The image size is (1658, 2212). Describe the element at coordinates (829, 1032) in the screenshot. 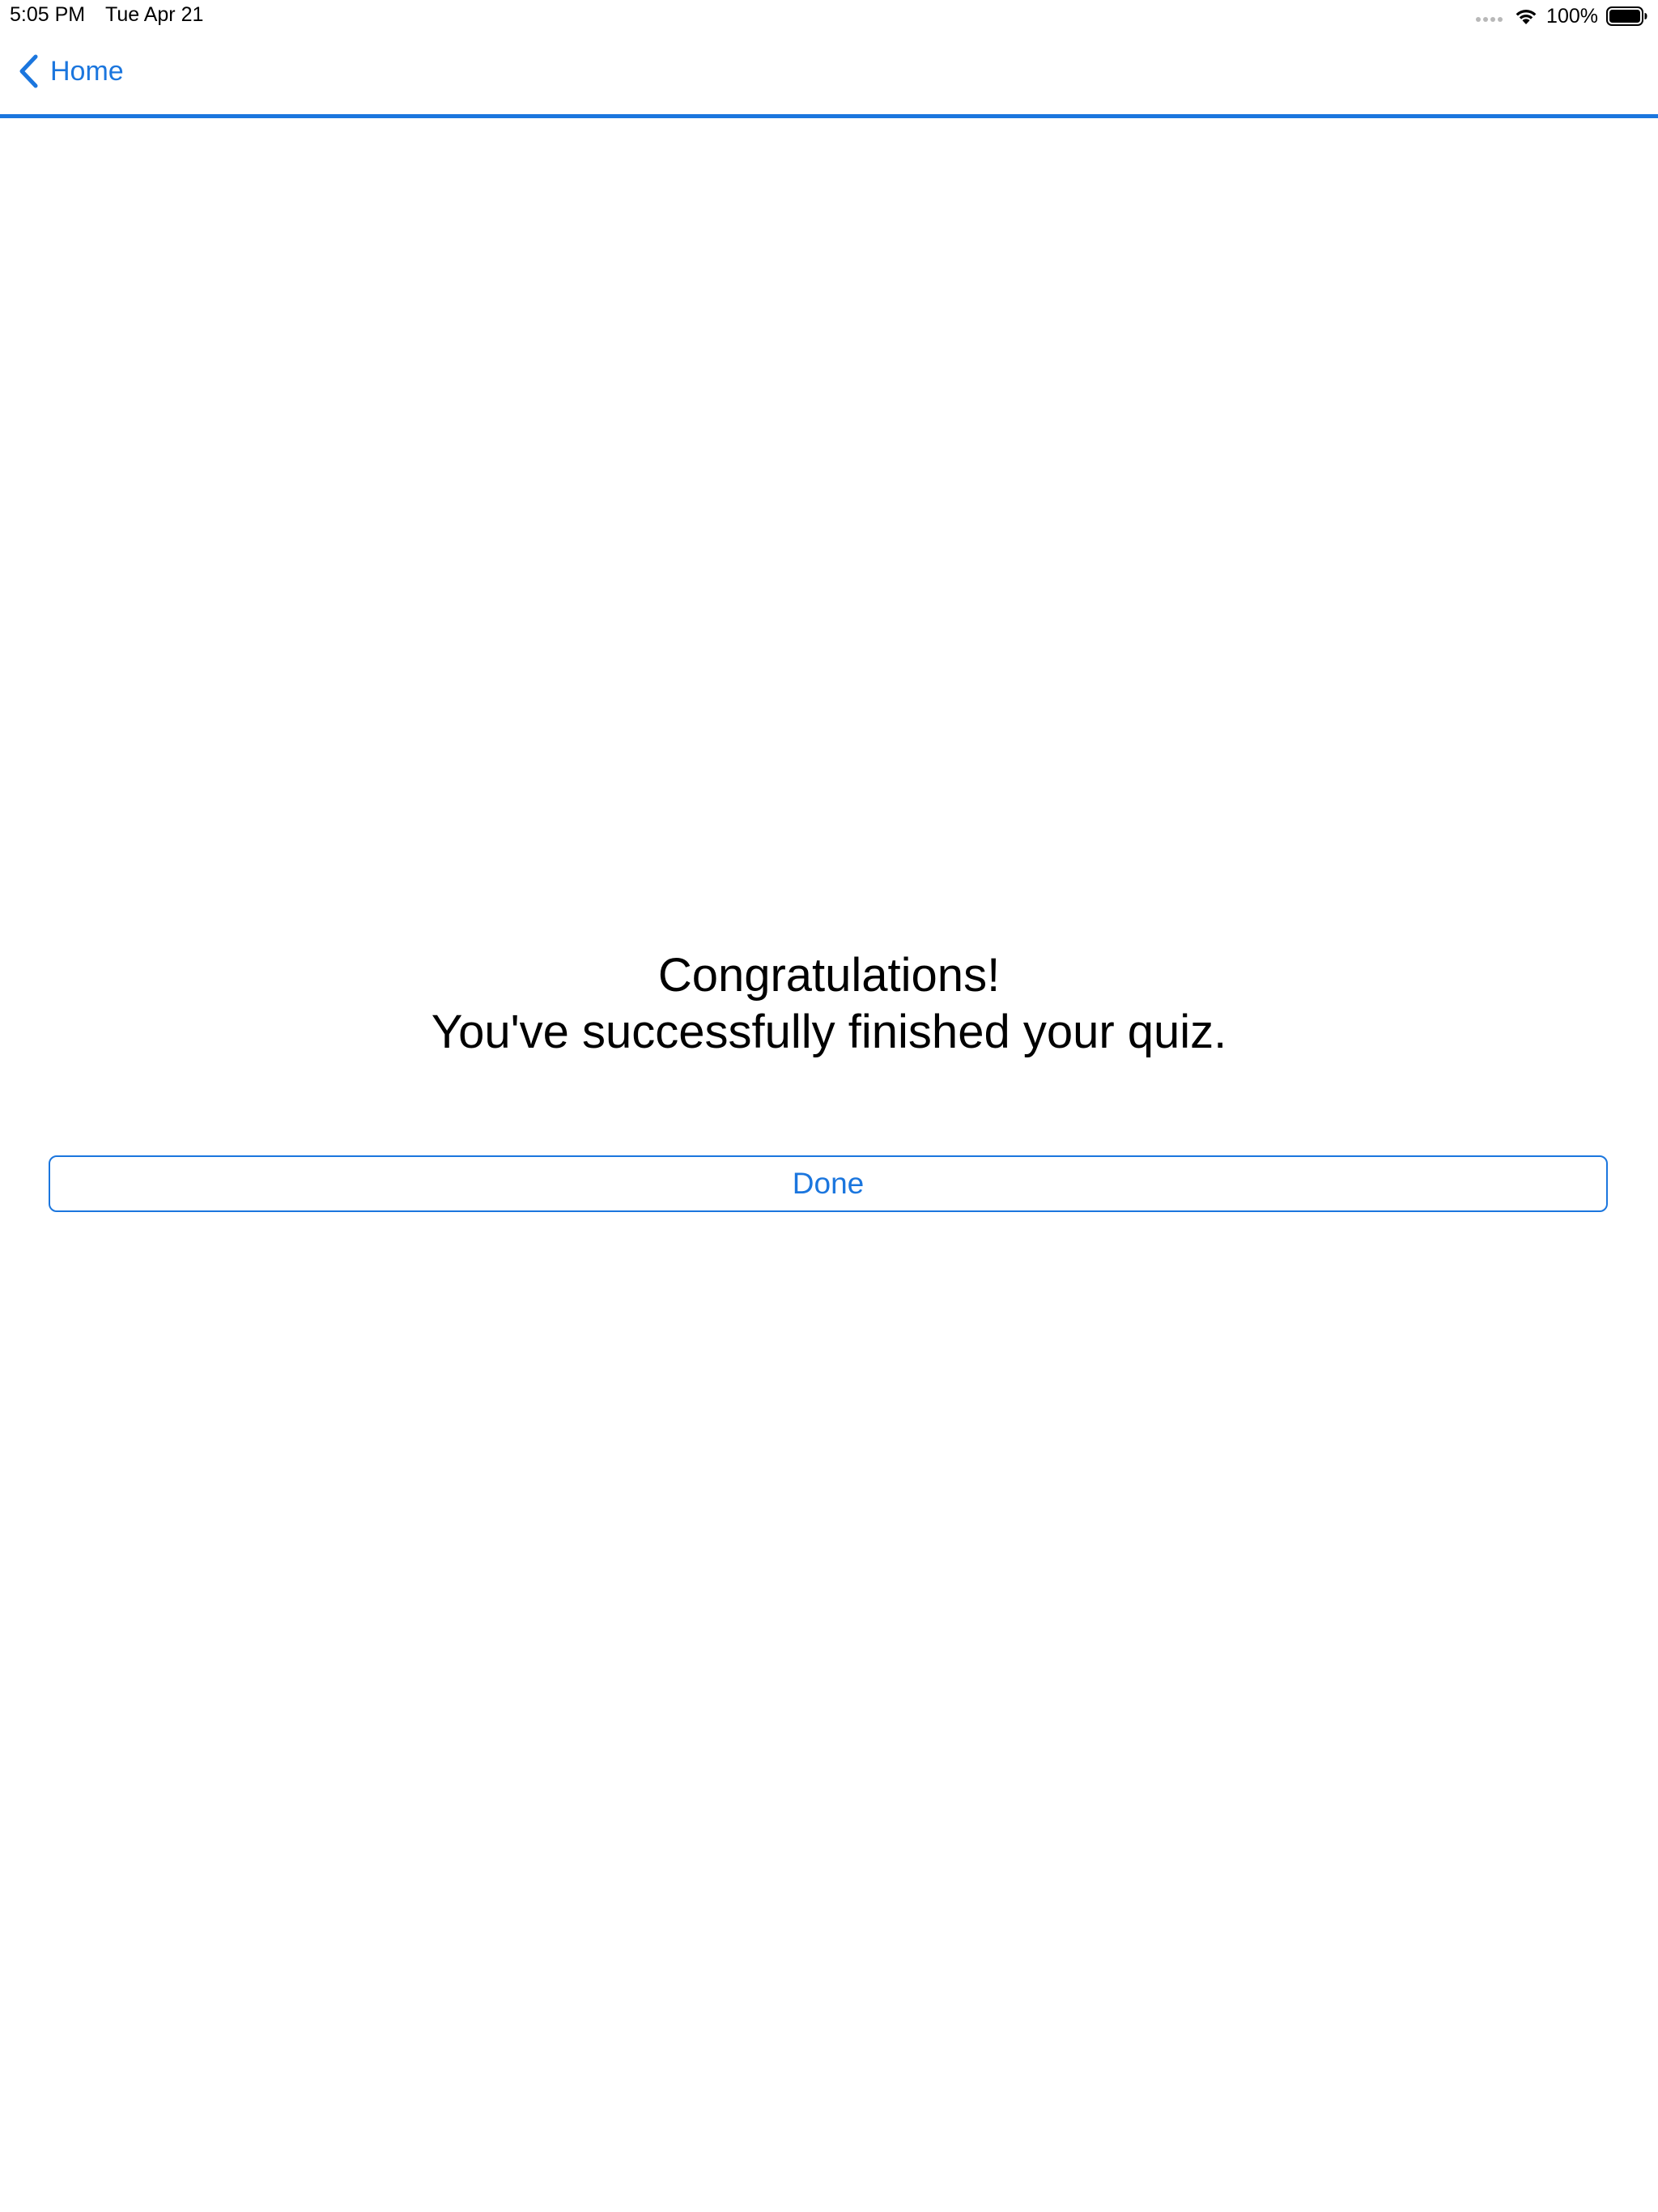

I see `completion-subtext: You've successfully finished your quiz.` at that location.